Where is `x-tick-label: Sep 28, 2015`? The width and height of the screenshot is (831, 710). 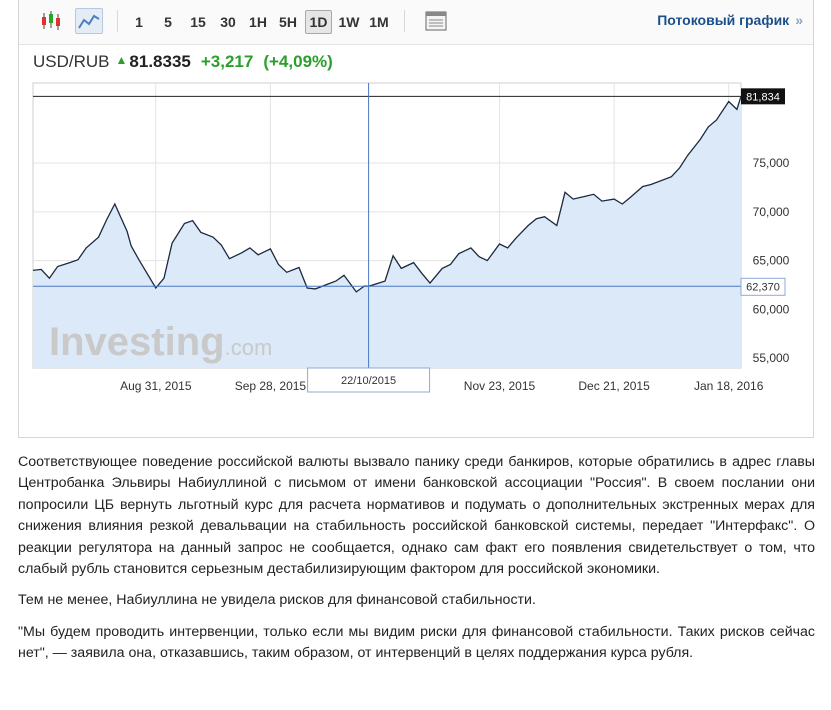 x-tick-label: Sep 28, 2015 is located at coordinates (271, 386).